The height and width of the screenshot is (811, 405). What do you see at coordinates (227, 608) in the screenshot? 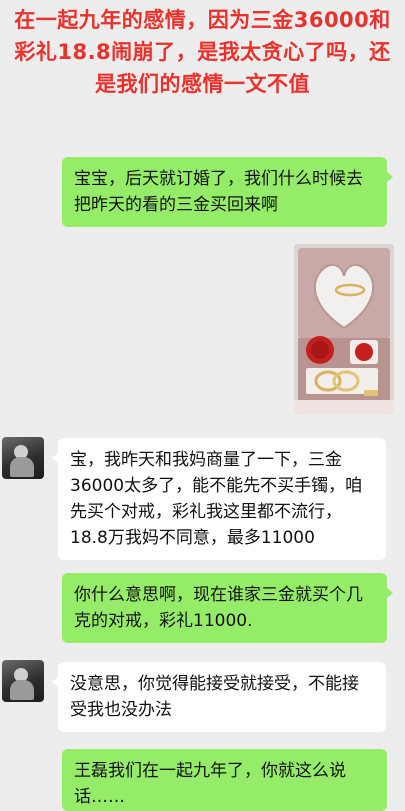
I see `chat-bubble-sent: 你什么意思啊，现在谁家三金就买个几克的对戒，彩礼11000.` at bounding box center [227, 608].